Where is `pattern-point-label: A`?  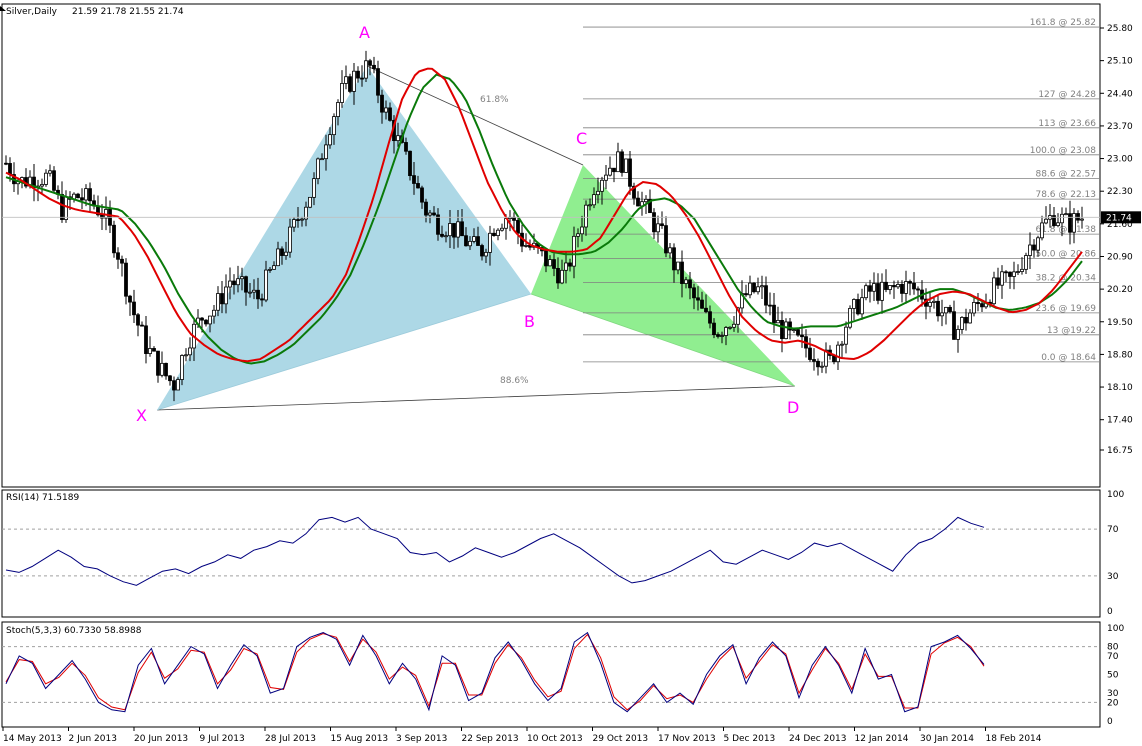 pattern-point-label: A is located at coordinates (364, 32).